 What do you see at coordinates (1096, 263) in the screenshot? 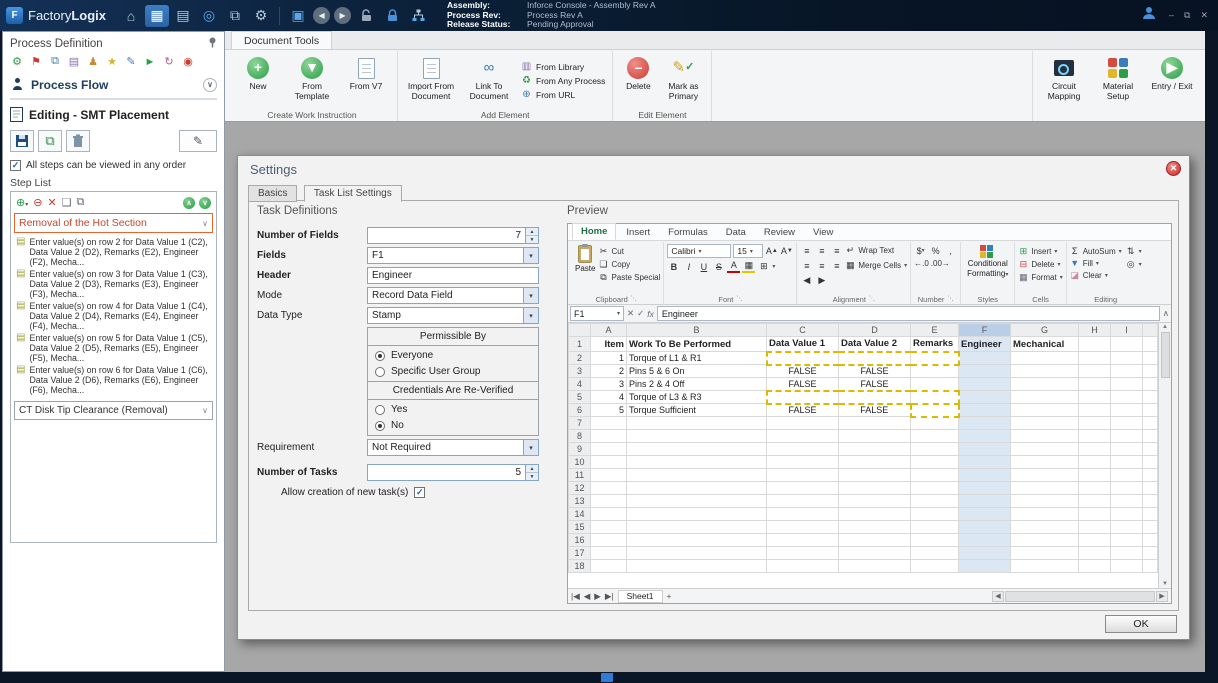
I see `fill-button: ▼ Fill ▾` at bounding box center [1096, 263].